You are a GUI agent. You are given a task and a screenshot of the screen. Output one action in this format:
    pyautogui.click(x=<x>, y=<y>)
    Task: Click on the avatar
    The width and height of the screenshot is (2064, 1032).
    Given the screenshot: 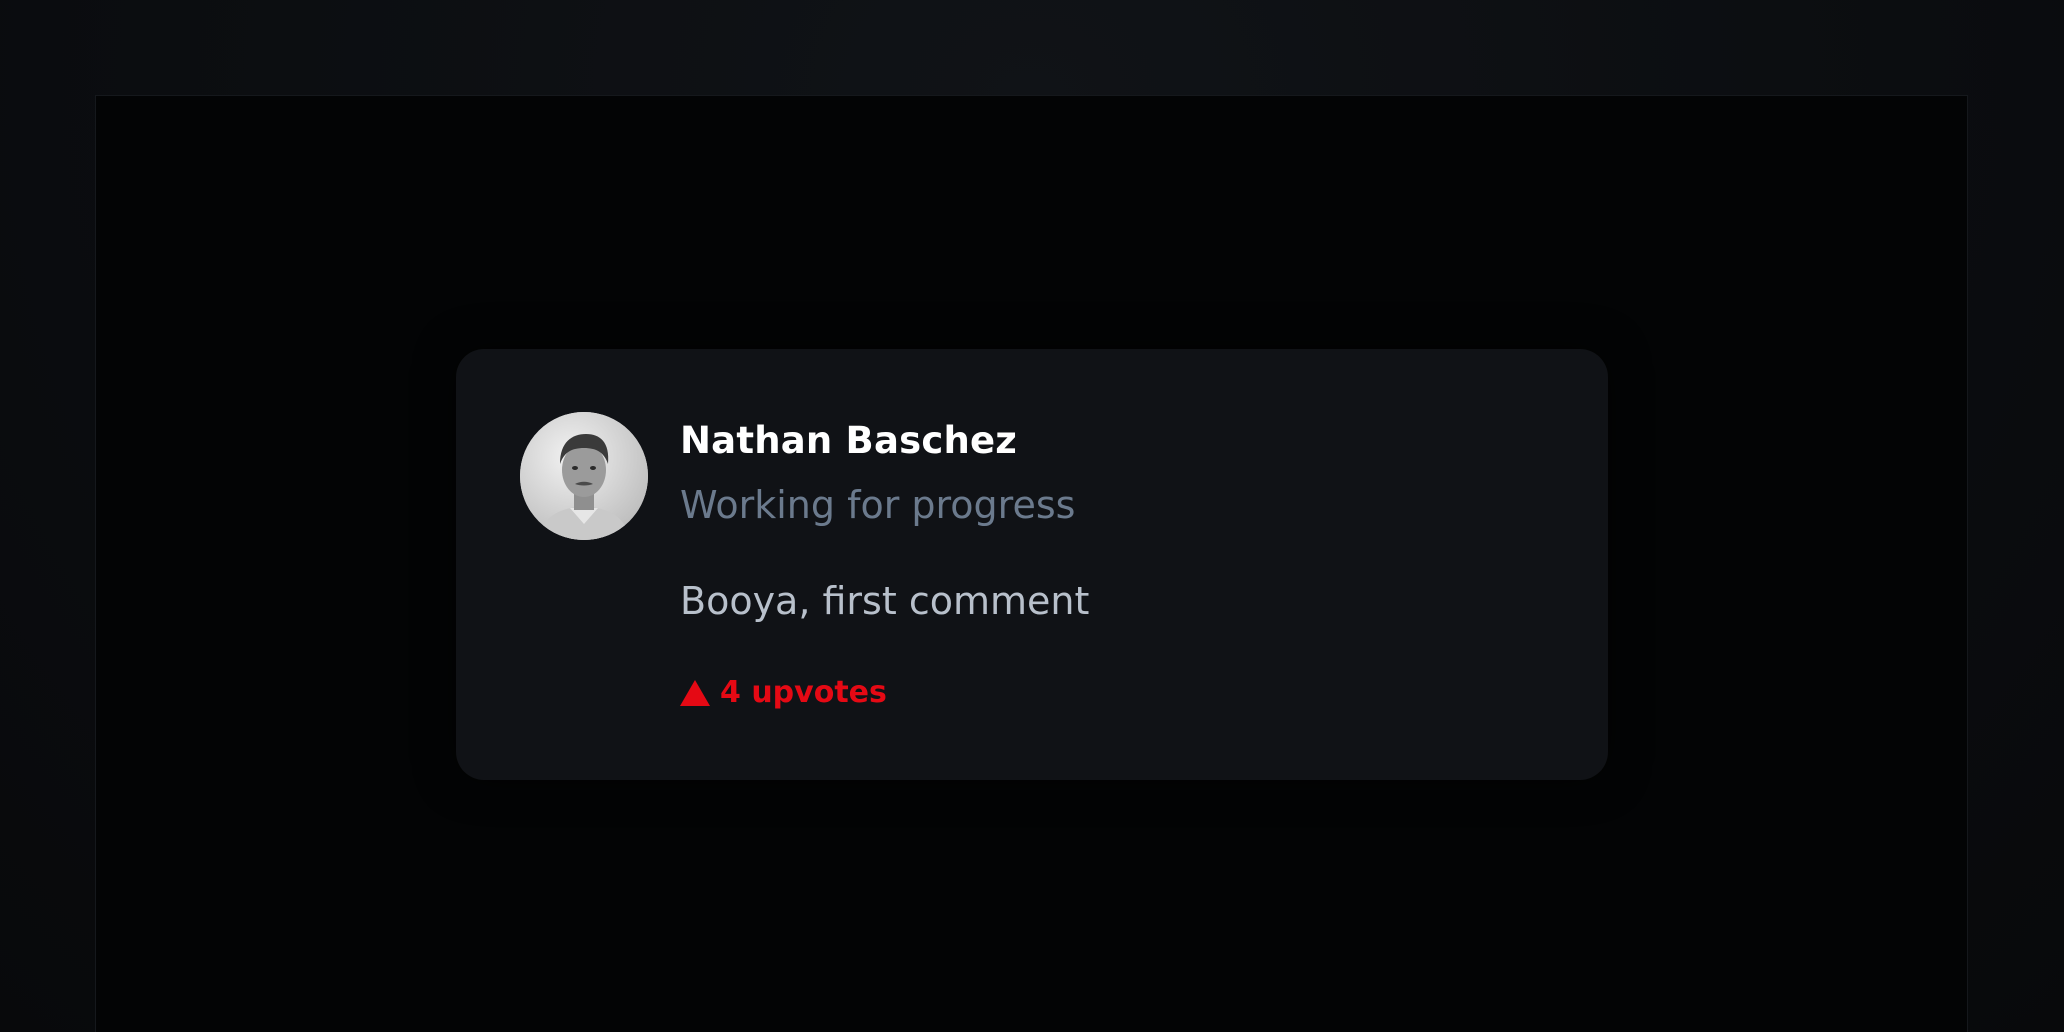 What is the action you would take?
    pyautogui.click(x=584, y=476)
    